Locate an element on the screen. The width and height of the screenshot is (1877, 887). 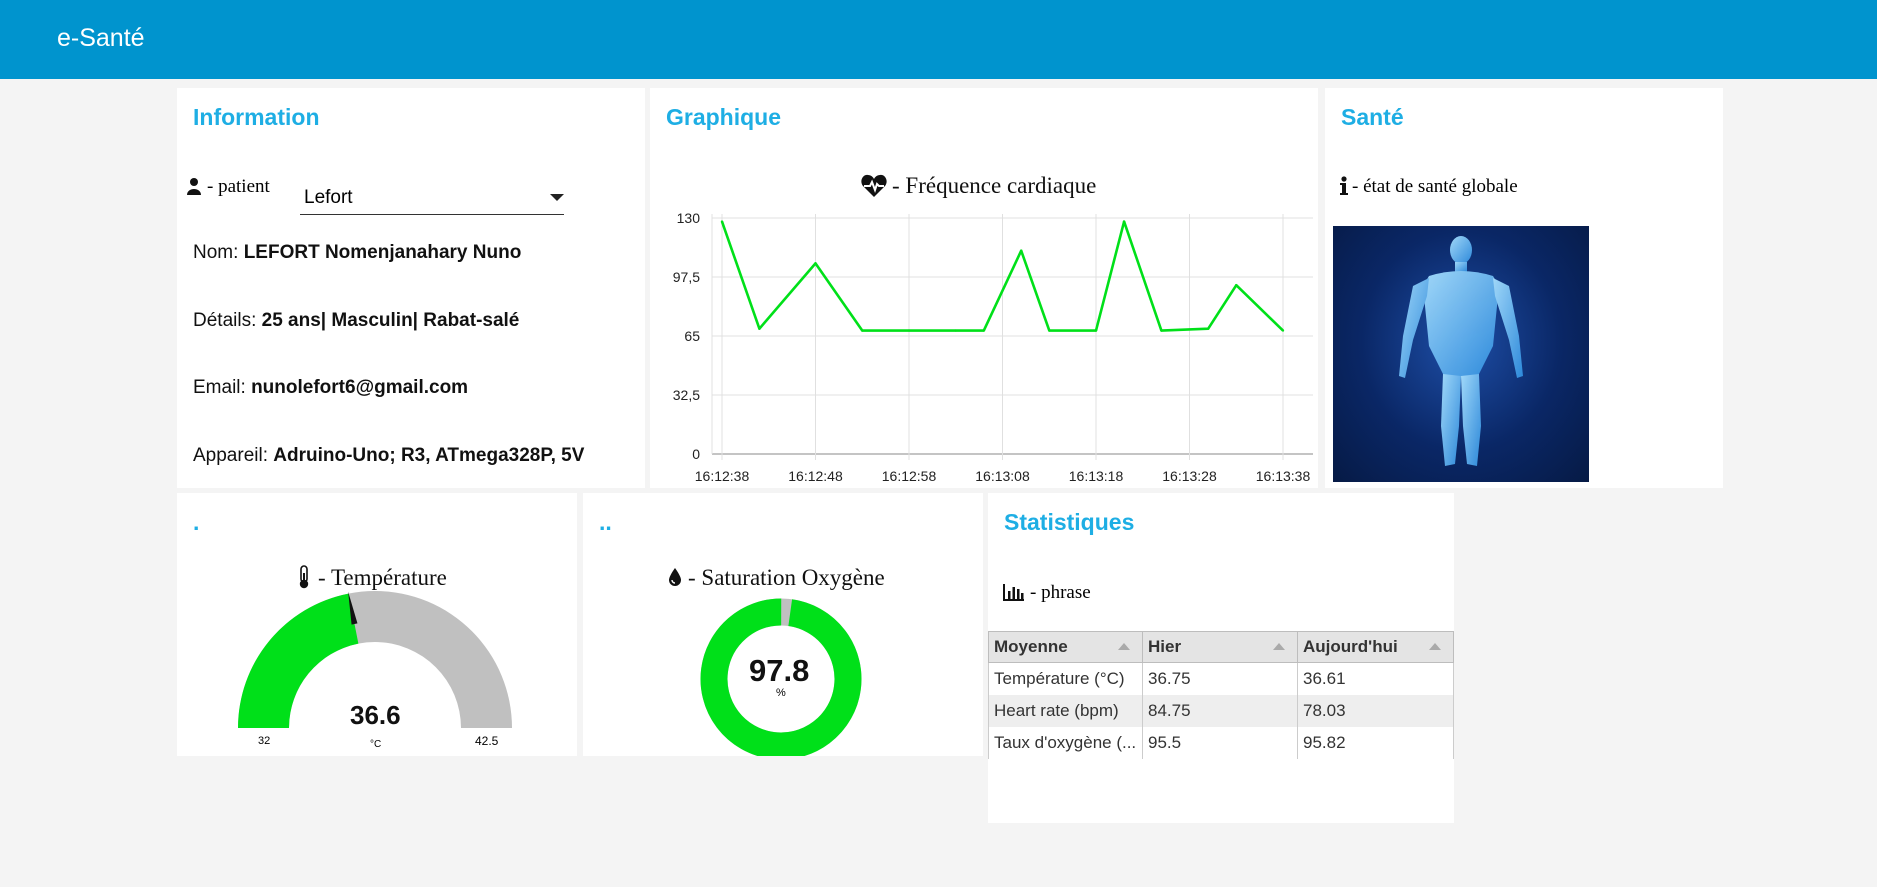
patient-select-value: Lefort is located at coordinates (328, 197).